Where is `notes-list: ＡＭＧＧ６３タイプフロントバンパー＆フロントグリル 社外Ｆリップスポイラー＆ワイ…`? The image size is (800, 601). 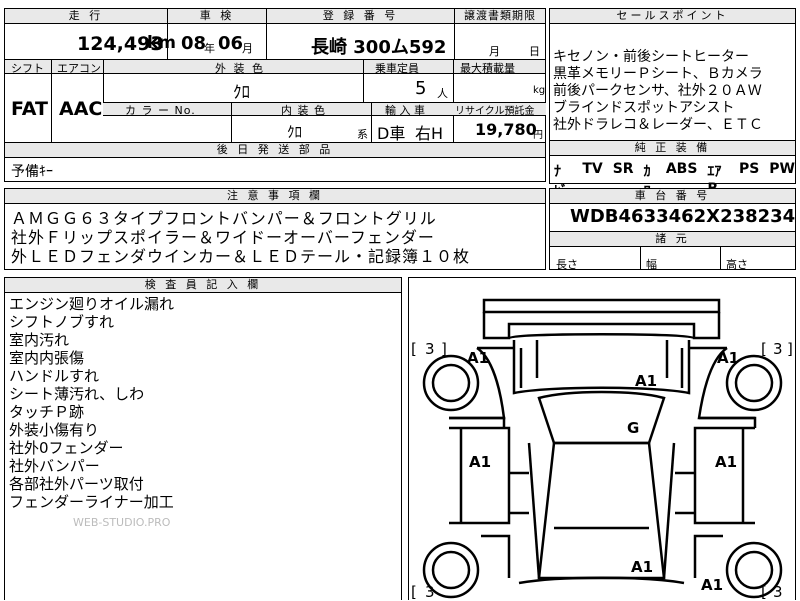 notes-list: ＡＭＧＧ６３タイプフロントバンパー＆フロントグリル 社外Ｆリップスポイラー＆ワイ… is located at coordinates (240, 237).